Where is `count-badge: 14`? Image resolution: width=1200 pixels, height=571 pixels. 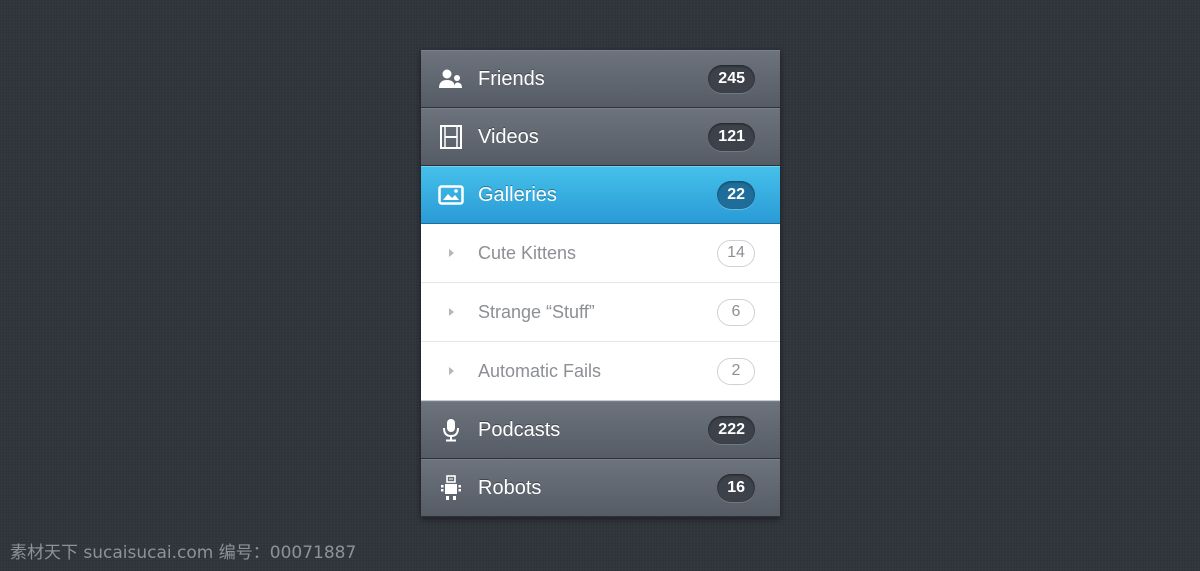 count-badge: 14 is located at coordinates (736, 253).